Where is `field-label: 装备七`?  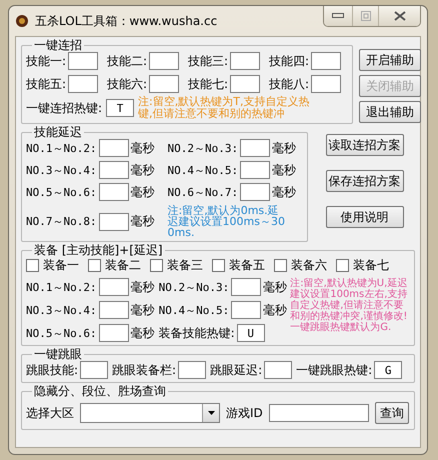
field-label: 装备七 is located at coordinates (371, 265).